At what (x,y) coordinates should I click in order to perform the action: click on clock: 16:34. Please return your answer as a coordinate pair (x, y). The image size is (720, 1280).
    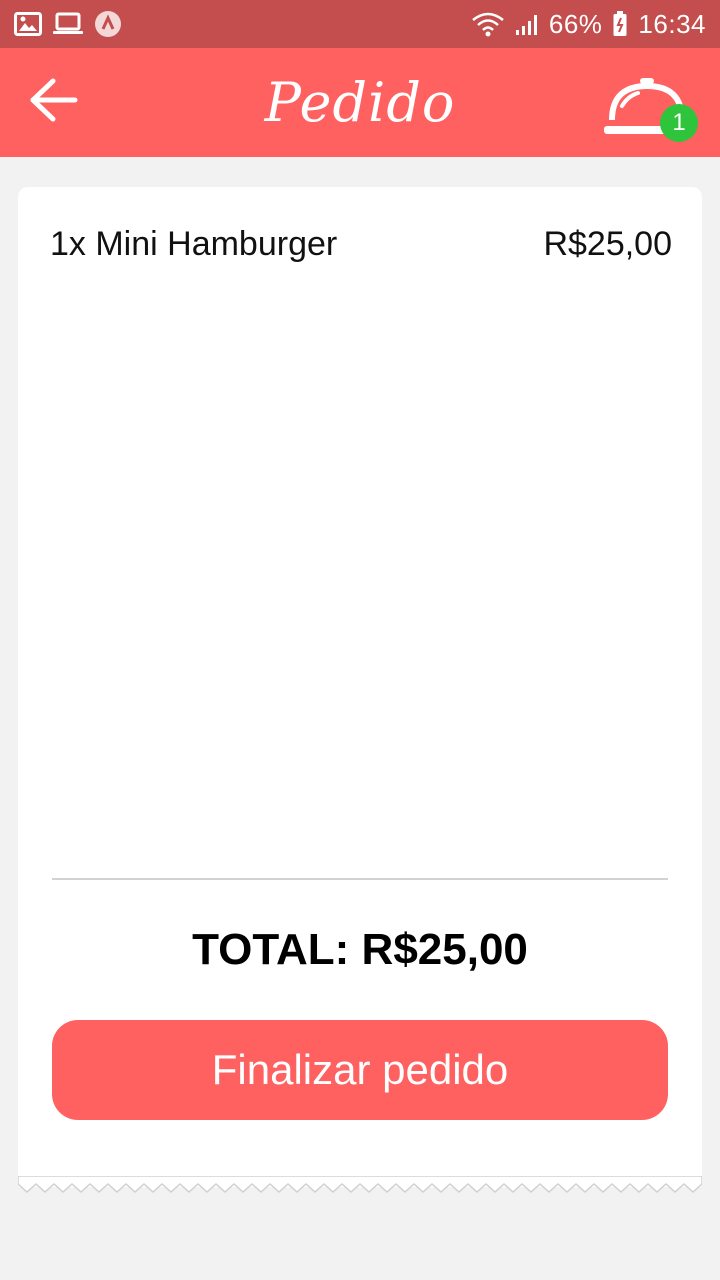
    Looking at the image, I should click on (672, 23).